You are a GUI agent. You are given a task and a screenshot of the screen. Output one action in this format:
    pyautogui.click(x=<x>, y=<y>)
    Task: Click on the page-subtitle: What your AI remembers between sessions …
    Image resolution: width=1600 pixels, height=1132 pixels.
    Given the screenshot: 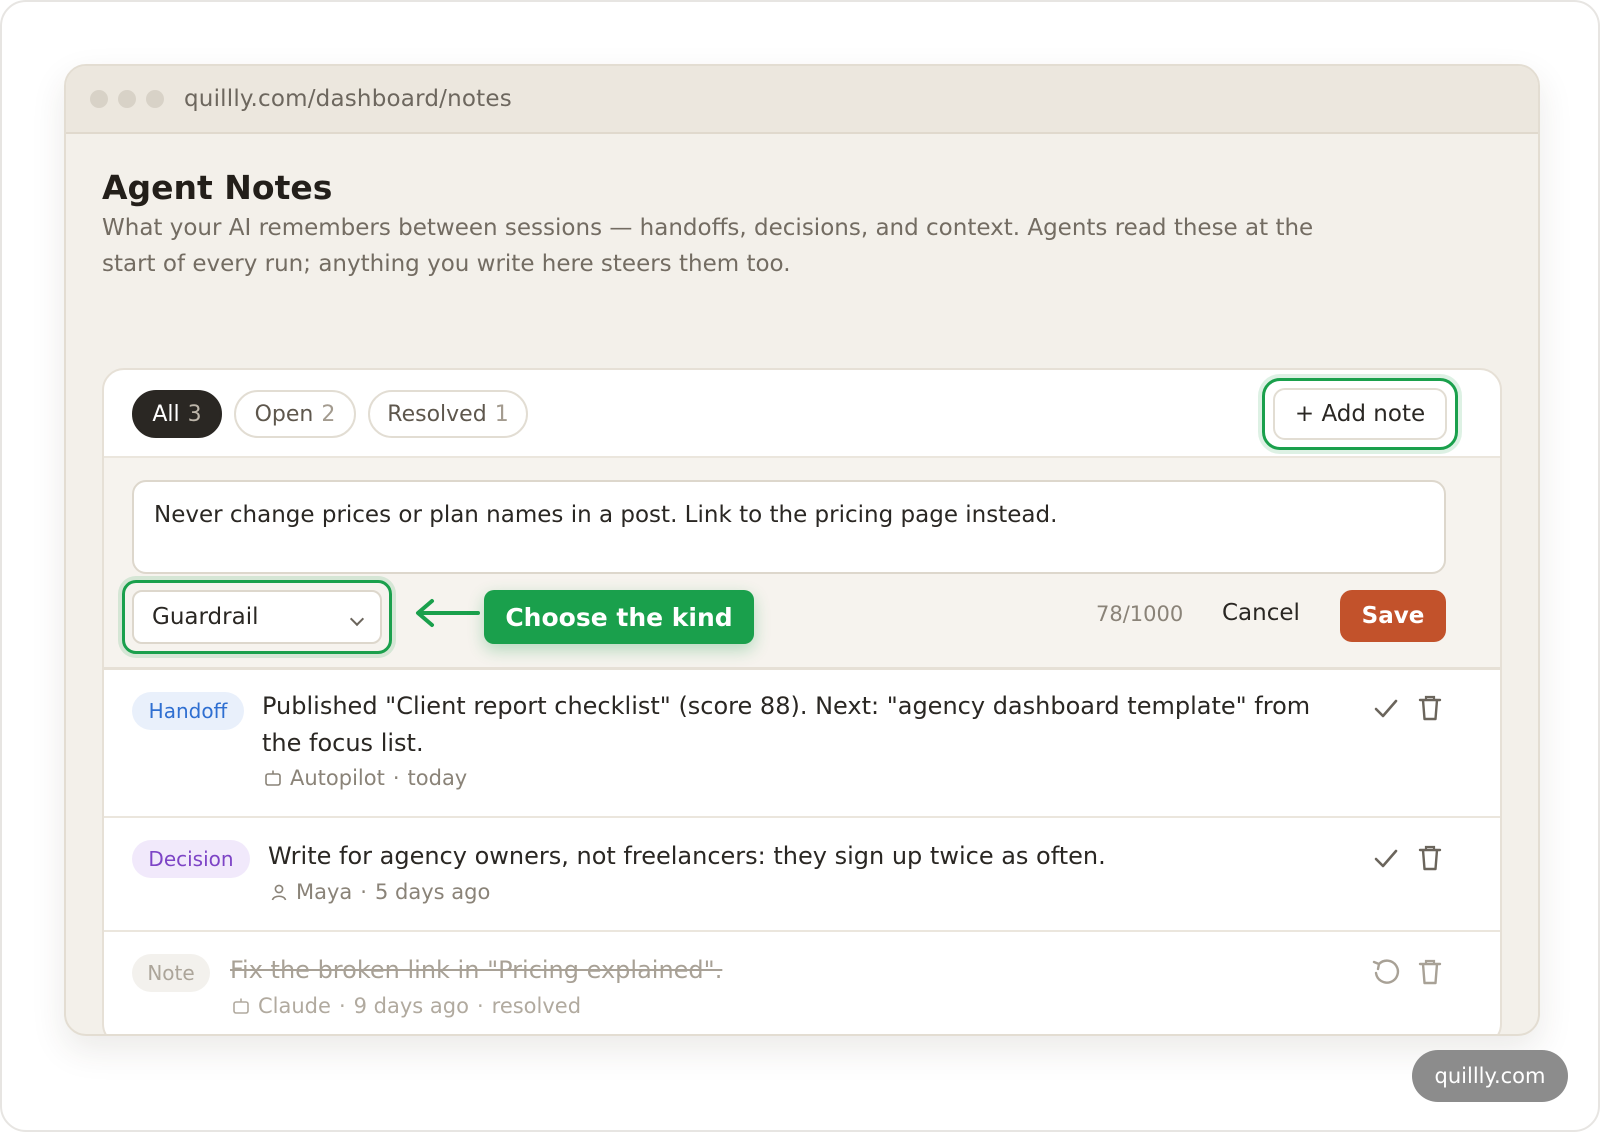 What is the action you would take?
    pyautogui.click(x=708, y=246)
    